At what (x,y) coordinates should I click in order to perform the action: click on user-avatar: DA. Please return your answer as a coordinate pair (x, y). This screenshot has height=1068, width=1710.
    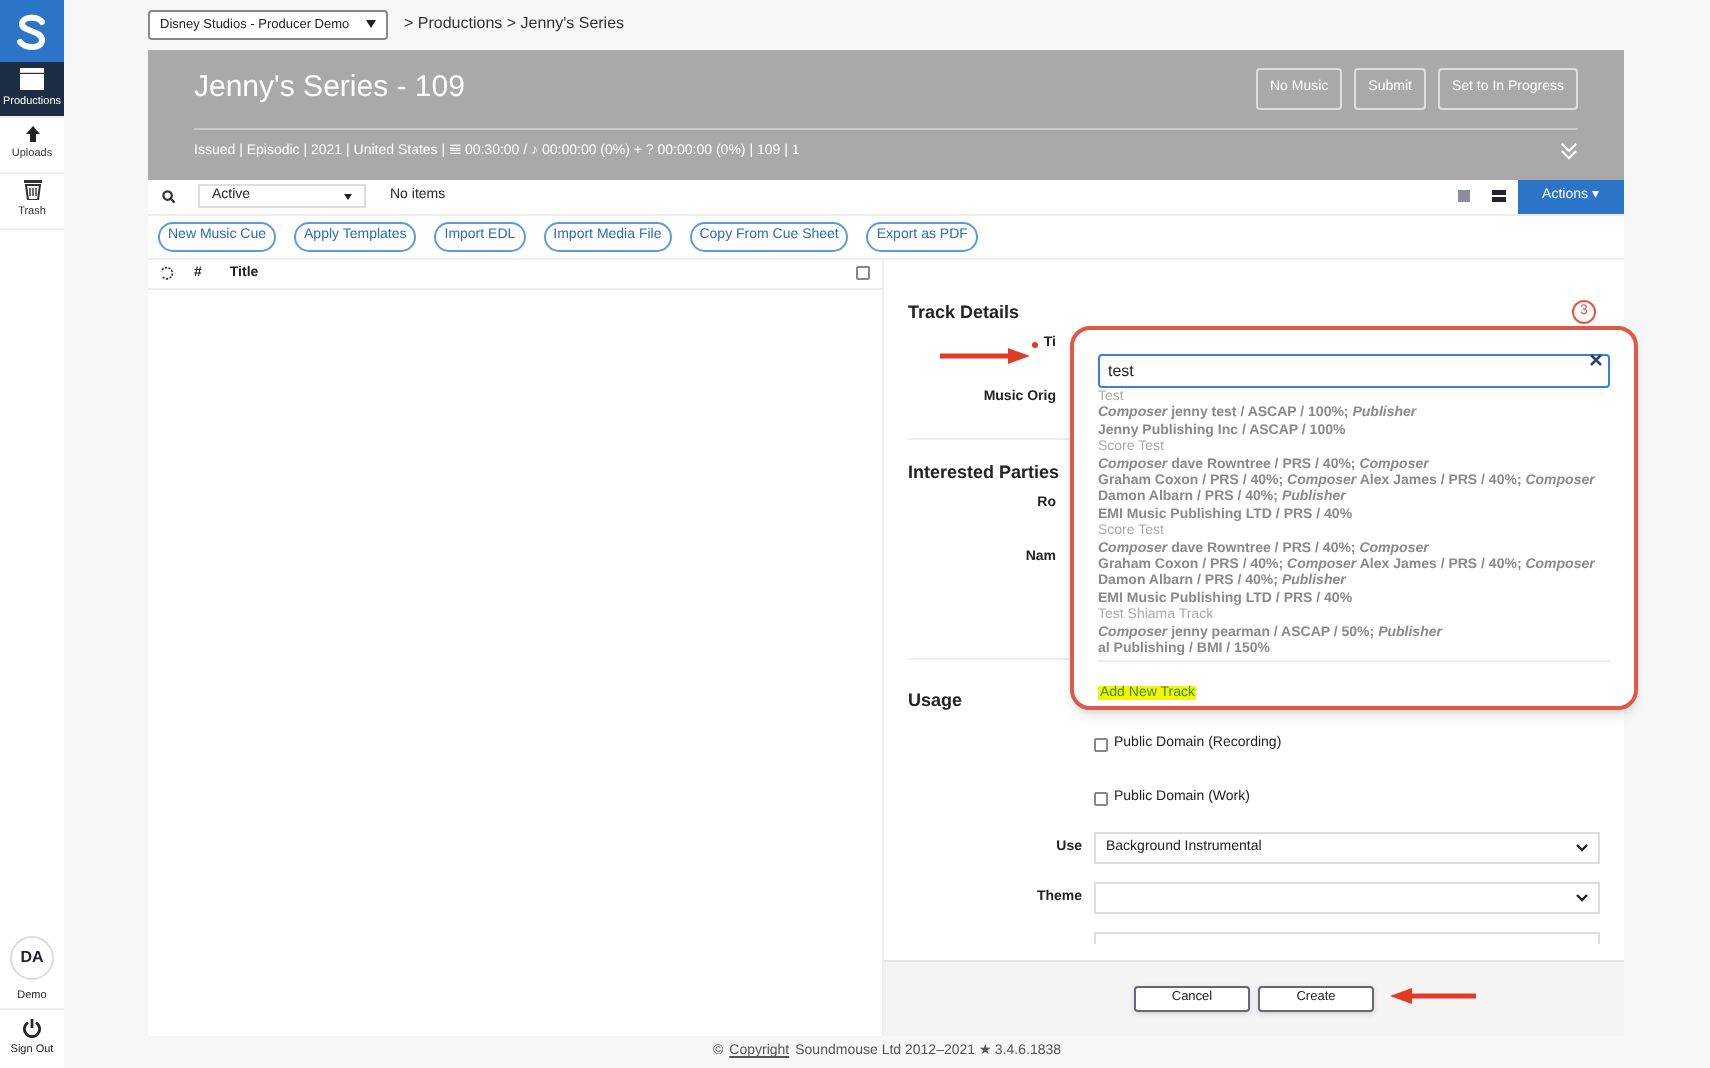
    Looking at the image, I should click on (32, 957).